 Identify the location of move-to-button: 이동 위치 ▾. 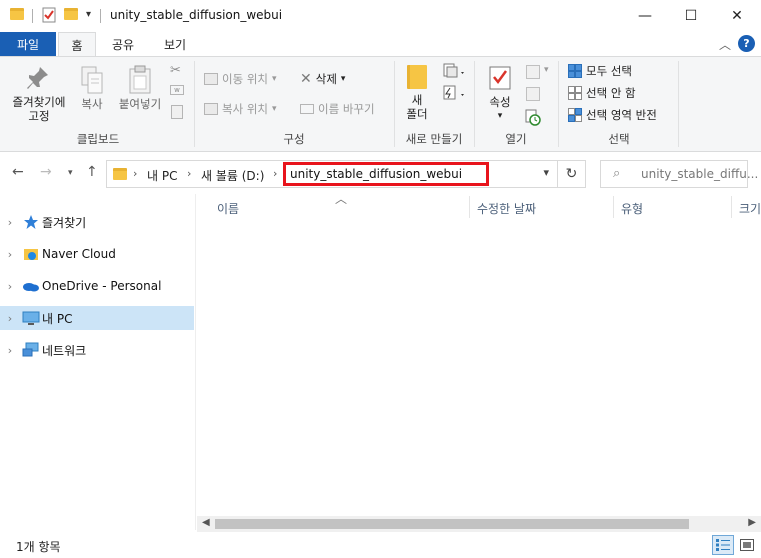
(240, 79).